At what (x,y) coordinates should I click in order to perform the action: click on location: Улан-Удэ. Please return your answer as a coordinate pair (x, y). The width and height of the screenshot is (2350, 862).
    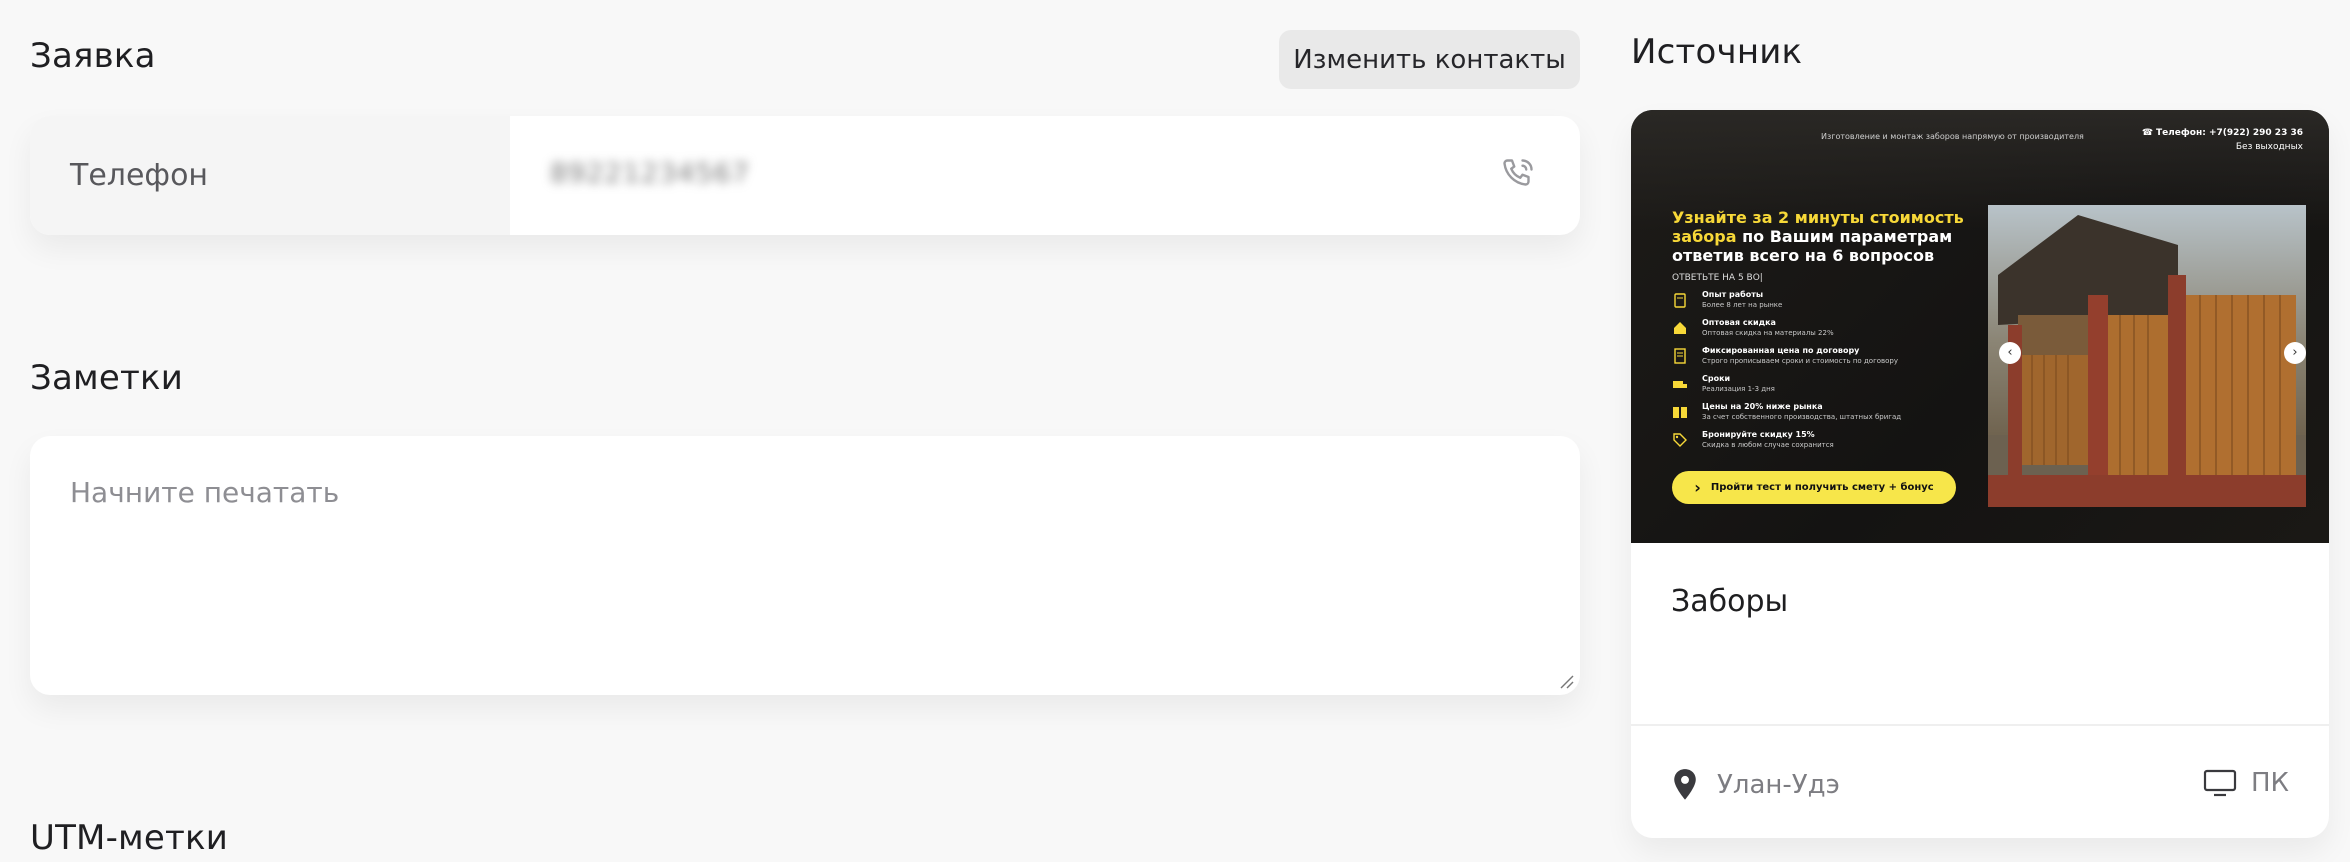
    Looking at the image, I should click on (1755, 785).